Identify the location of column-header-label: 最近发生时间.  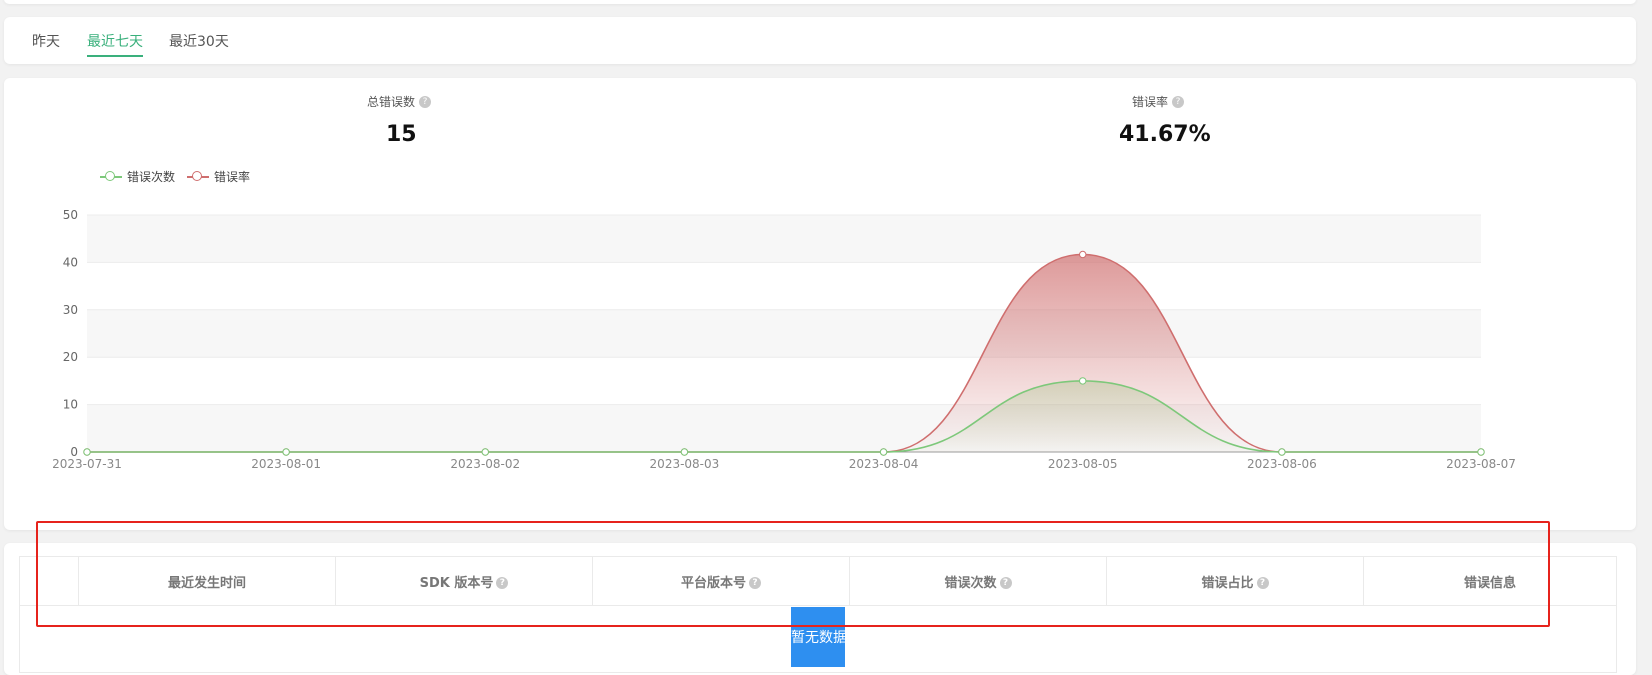
(206, 583).